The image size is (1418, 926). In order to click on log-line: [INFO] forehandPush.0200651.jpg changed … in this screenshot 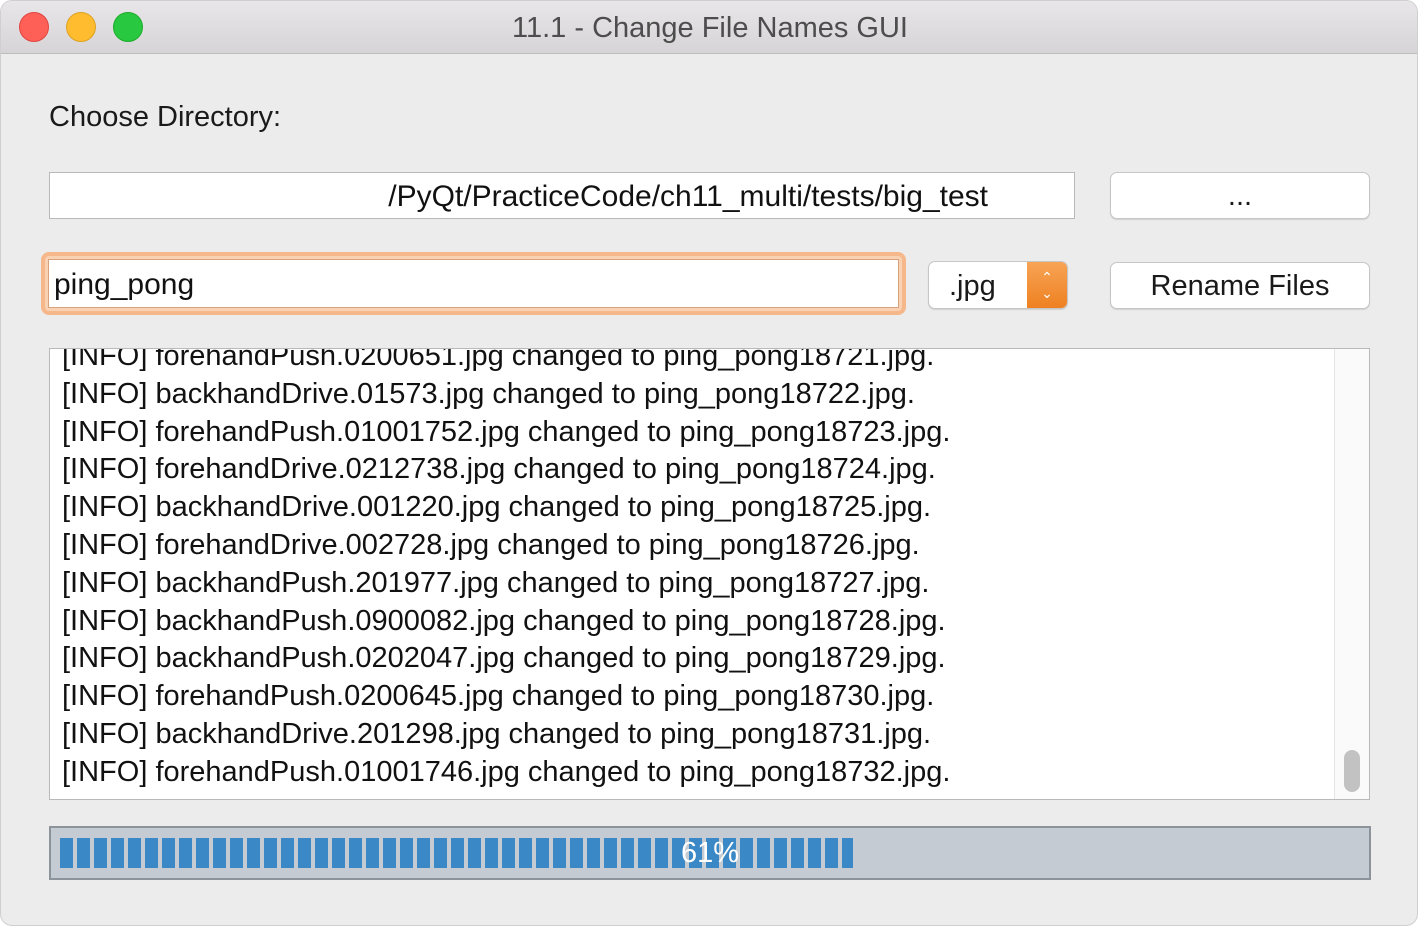, I will do `click(498, 360)`.